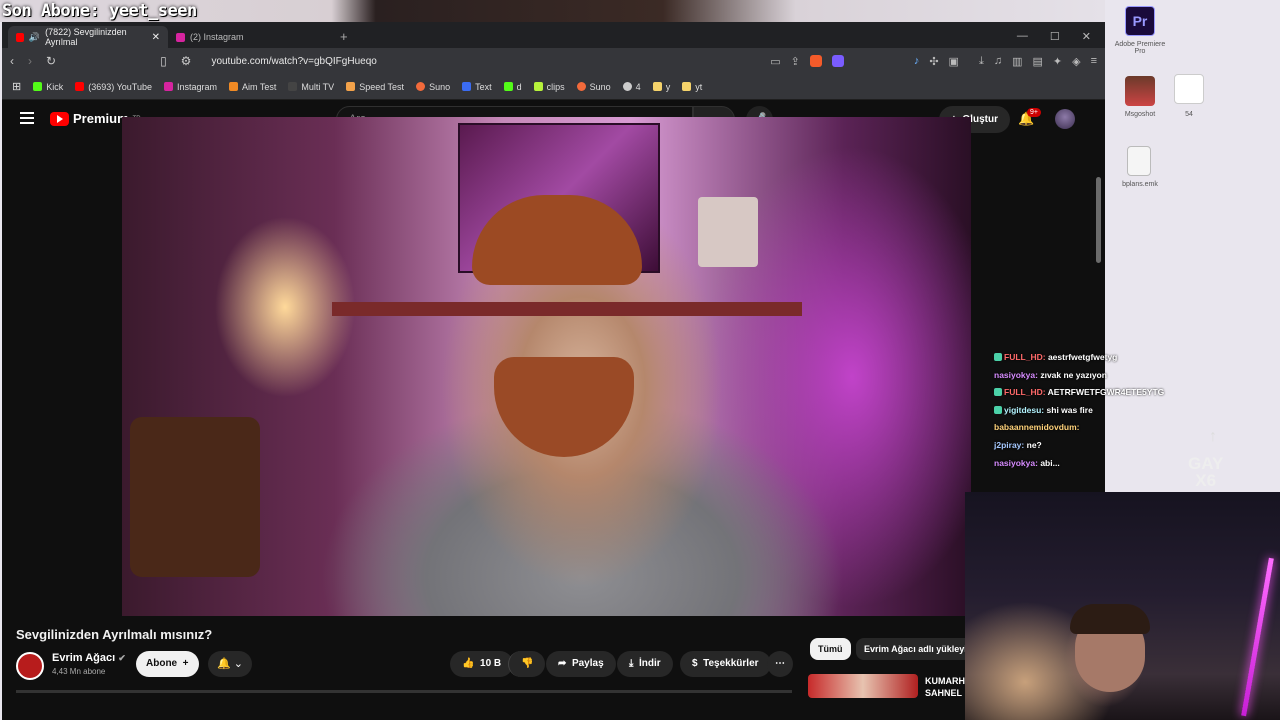 The image size is (1280, 720). I want to click on page-scrollbar, so click(1098, 220).